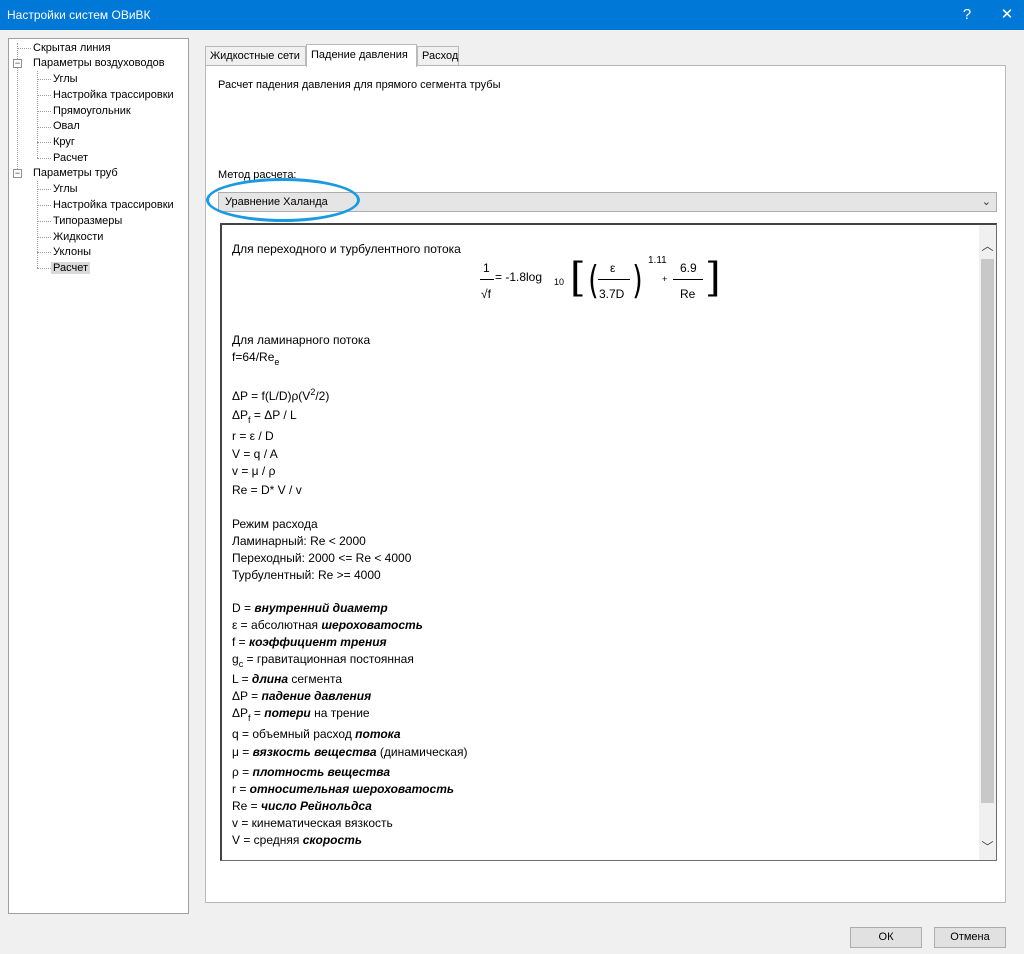 The image size is (1024, 954). Describe the element at coordinates (306, 575) in the screenshot. I see `regime-turbulent: Турбулентный: Re >= 4000` at that location.